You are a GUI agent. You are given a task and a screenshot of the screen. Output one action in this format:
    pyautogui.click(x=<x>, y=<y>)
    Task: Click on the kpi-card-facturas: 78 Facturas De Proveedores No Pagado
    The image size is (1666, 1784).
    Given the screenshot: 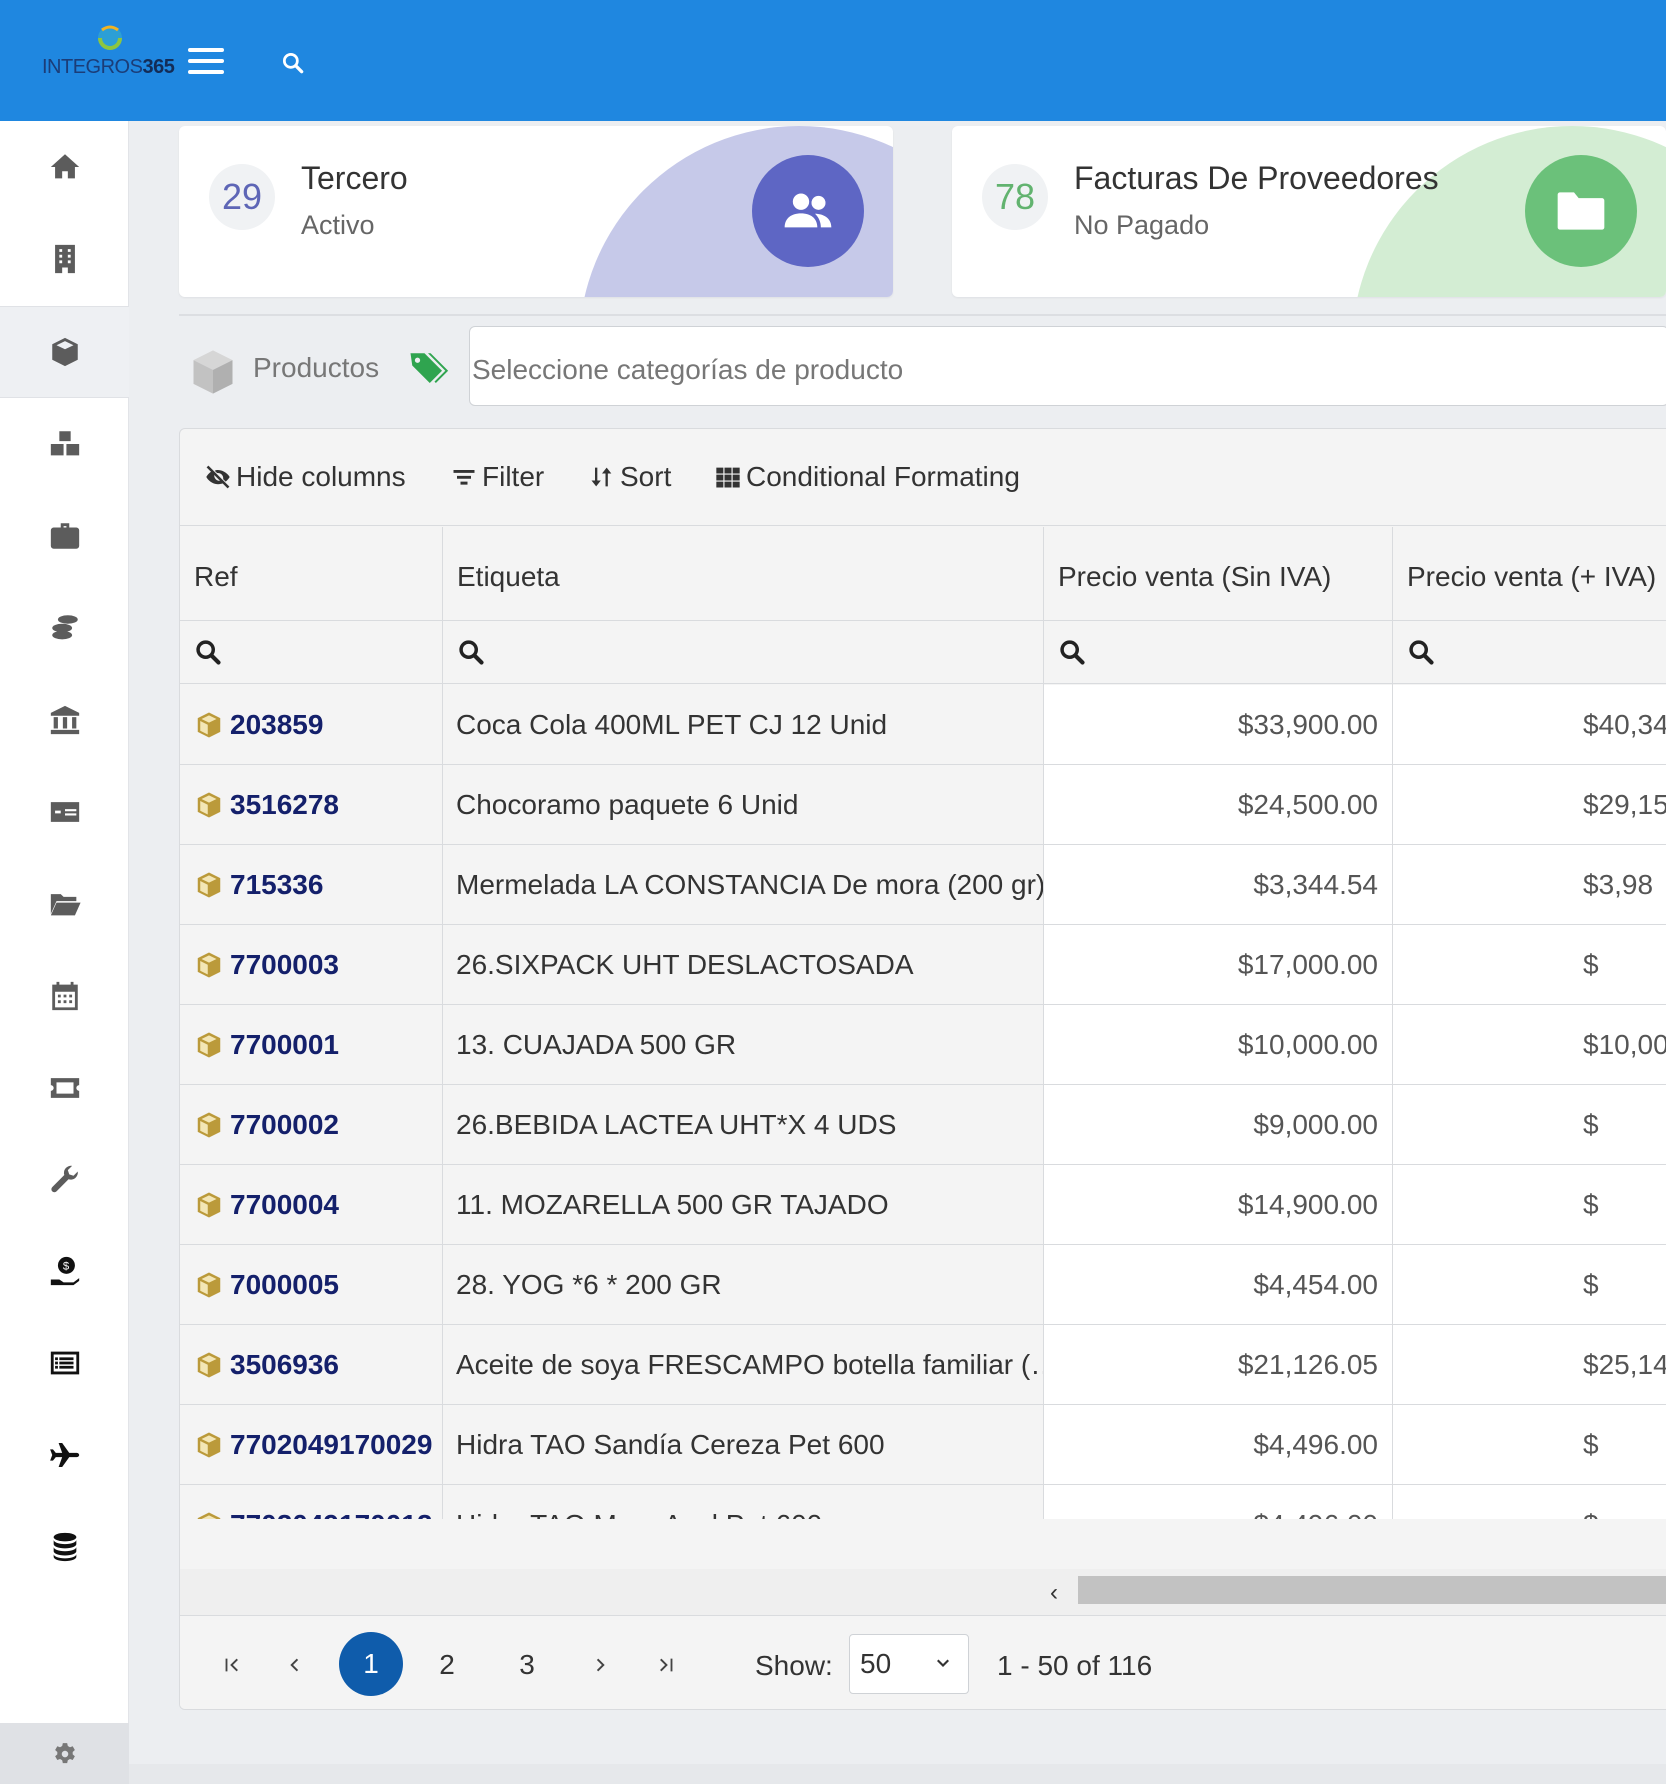 What is the action you would take?
    pyautogui.click(x=1309, y=211)
    